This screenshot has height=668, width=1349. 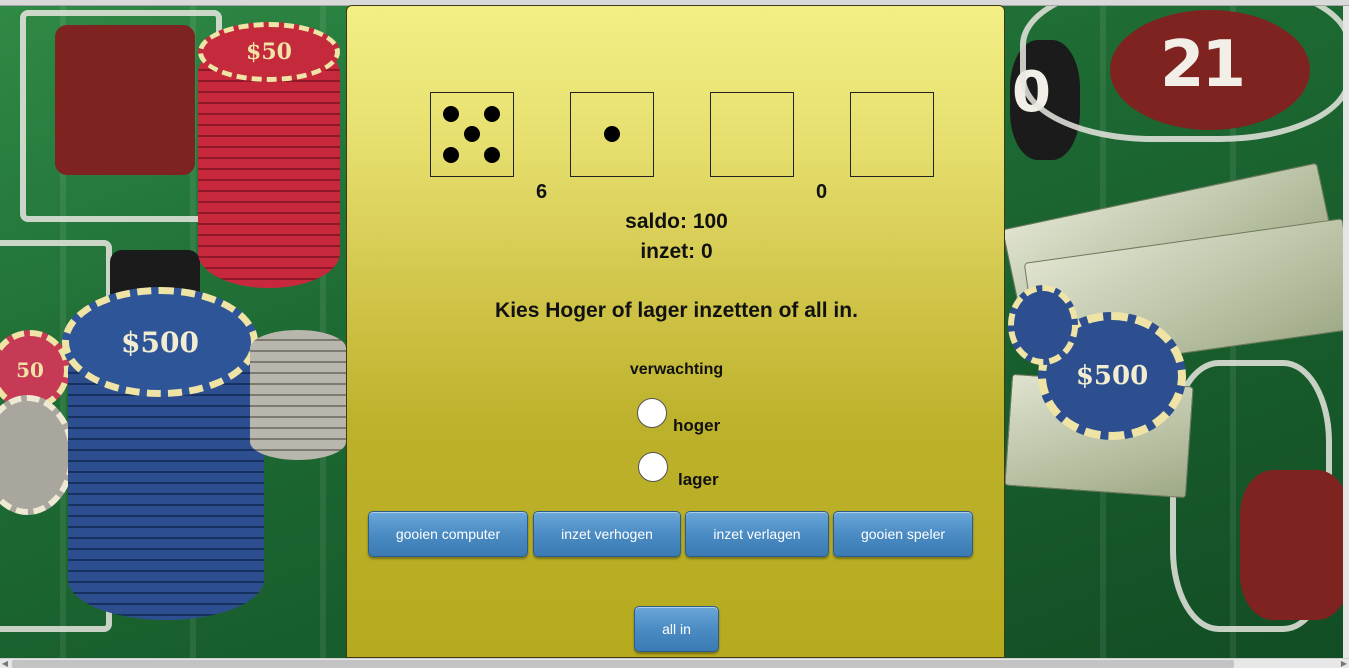 I want to click on scrollbar-thumb, so click(x=623, y=664).